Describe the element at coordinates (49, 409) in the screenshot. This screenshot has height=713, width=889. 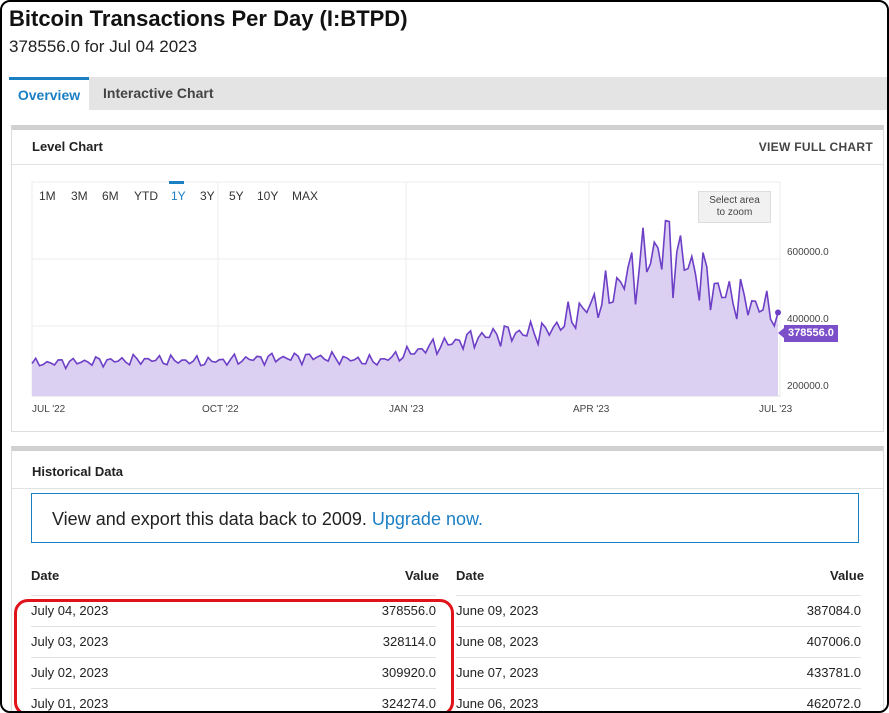
I see `x-tick-label: JUL '22` at that location.